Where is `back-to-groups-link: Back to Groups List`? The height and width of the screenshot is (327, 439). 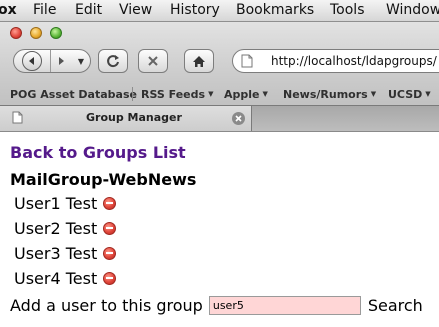 back-to-groups-link: Back to Groups List is located at coordinates (98, 152).